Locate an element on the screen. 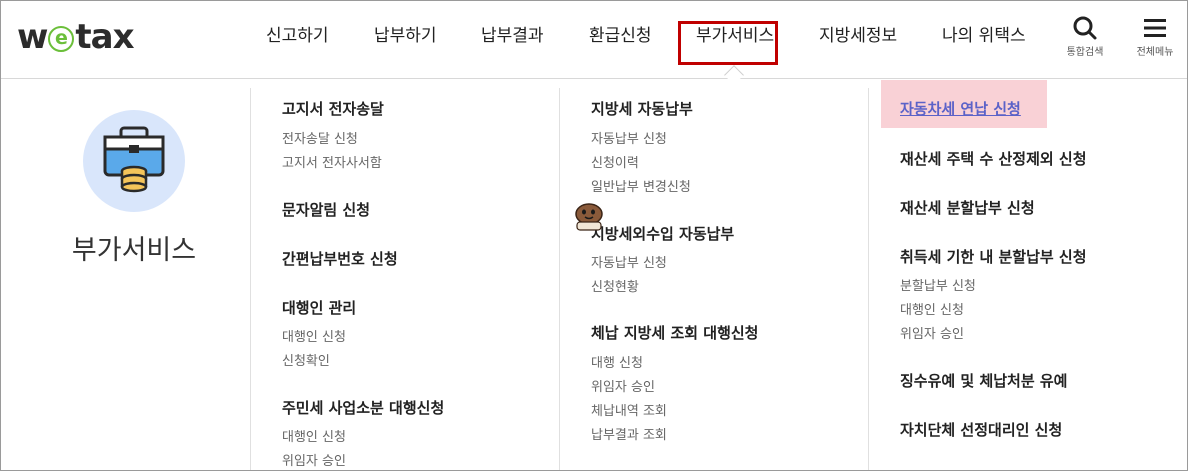 The width and height of the screenshot is (1188, 471). logo-part-tax: tax is located at coordinates (104, 37).